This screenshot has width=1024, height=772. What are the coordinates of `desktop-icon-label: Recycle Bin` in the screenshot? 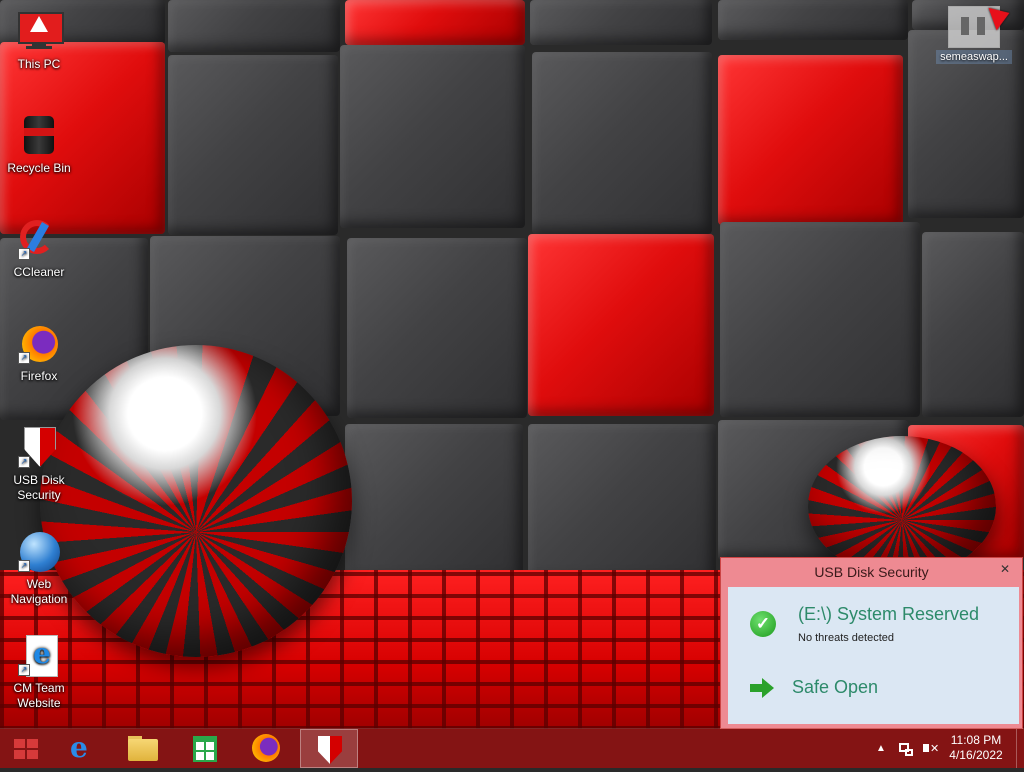 It's located at (39, 168).